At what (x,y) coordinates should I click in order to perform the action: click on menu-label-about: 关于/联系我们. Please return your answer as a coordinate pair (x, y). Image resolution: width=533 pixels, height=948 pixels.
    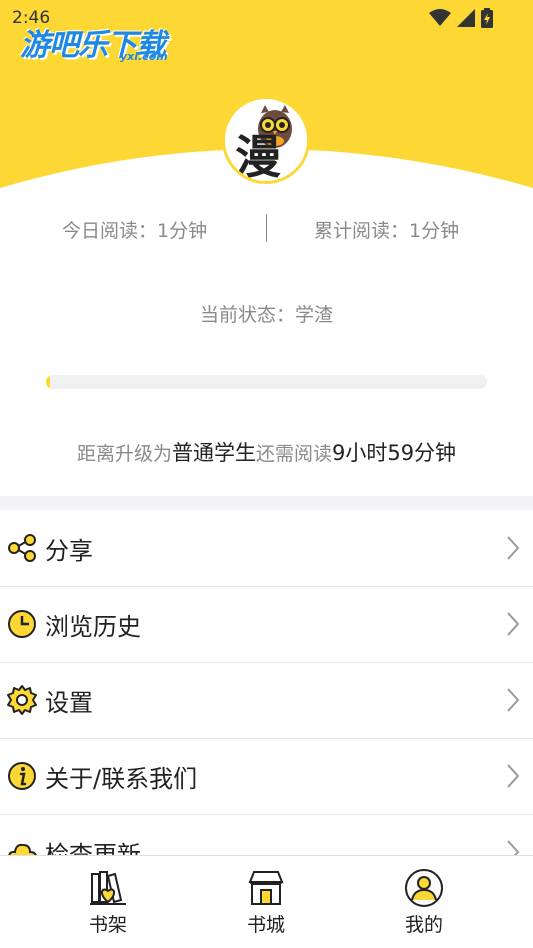
    Looking at the image, I should click on (121, 779).